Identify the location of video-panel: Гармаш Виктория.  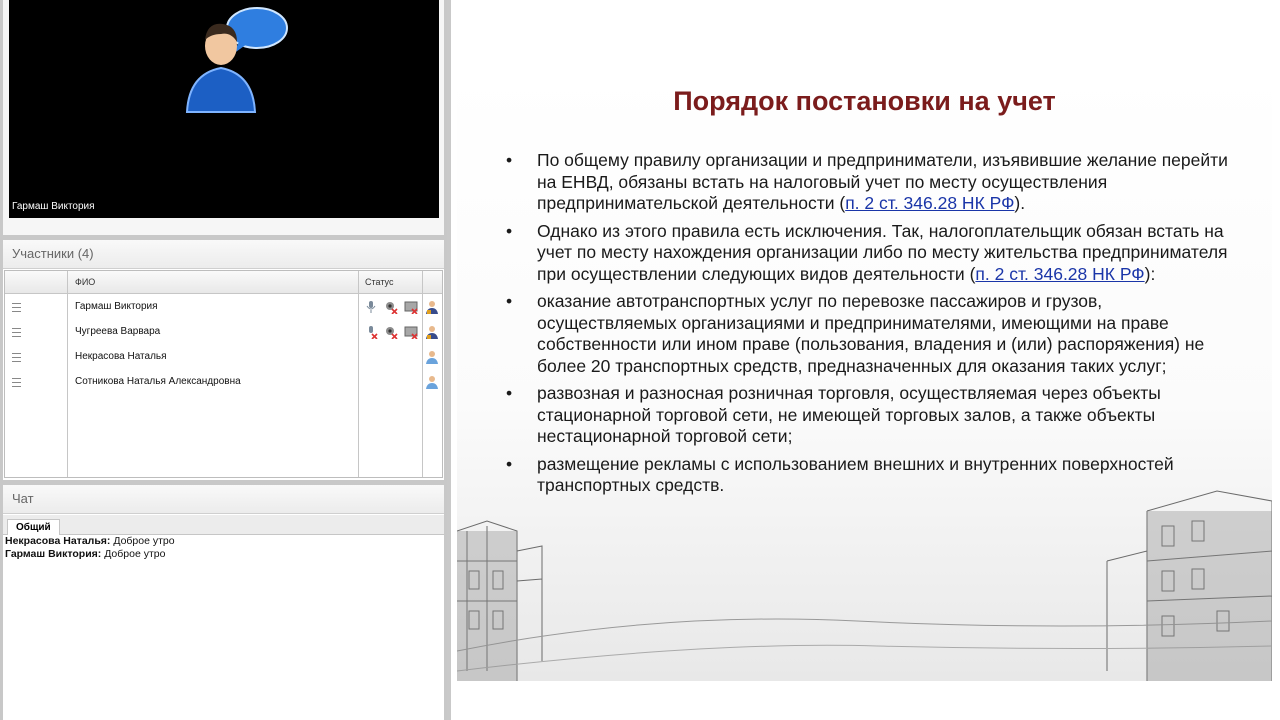
(223, 117).